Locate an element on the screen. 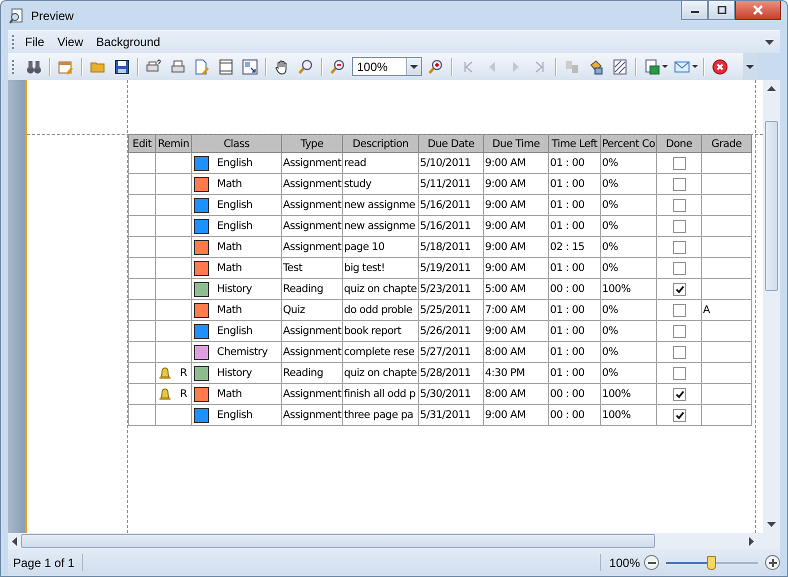 The width and height of the screenshot is (788, 577). minimize-button is located at coordinates (694, 10).